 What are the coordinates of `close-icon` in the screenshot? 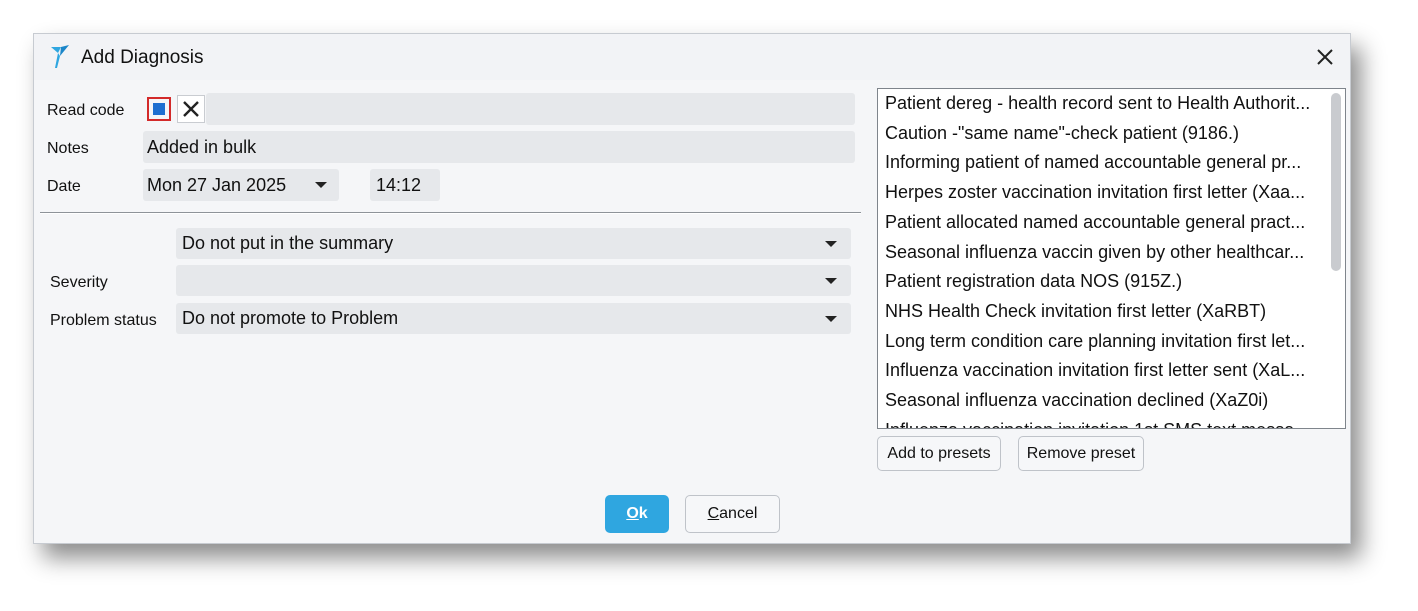 It's located at (1325, 57).